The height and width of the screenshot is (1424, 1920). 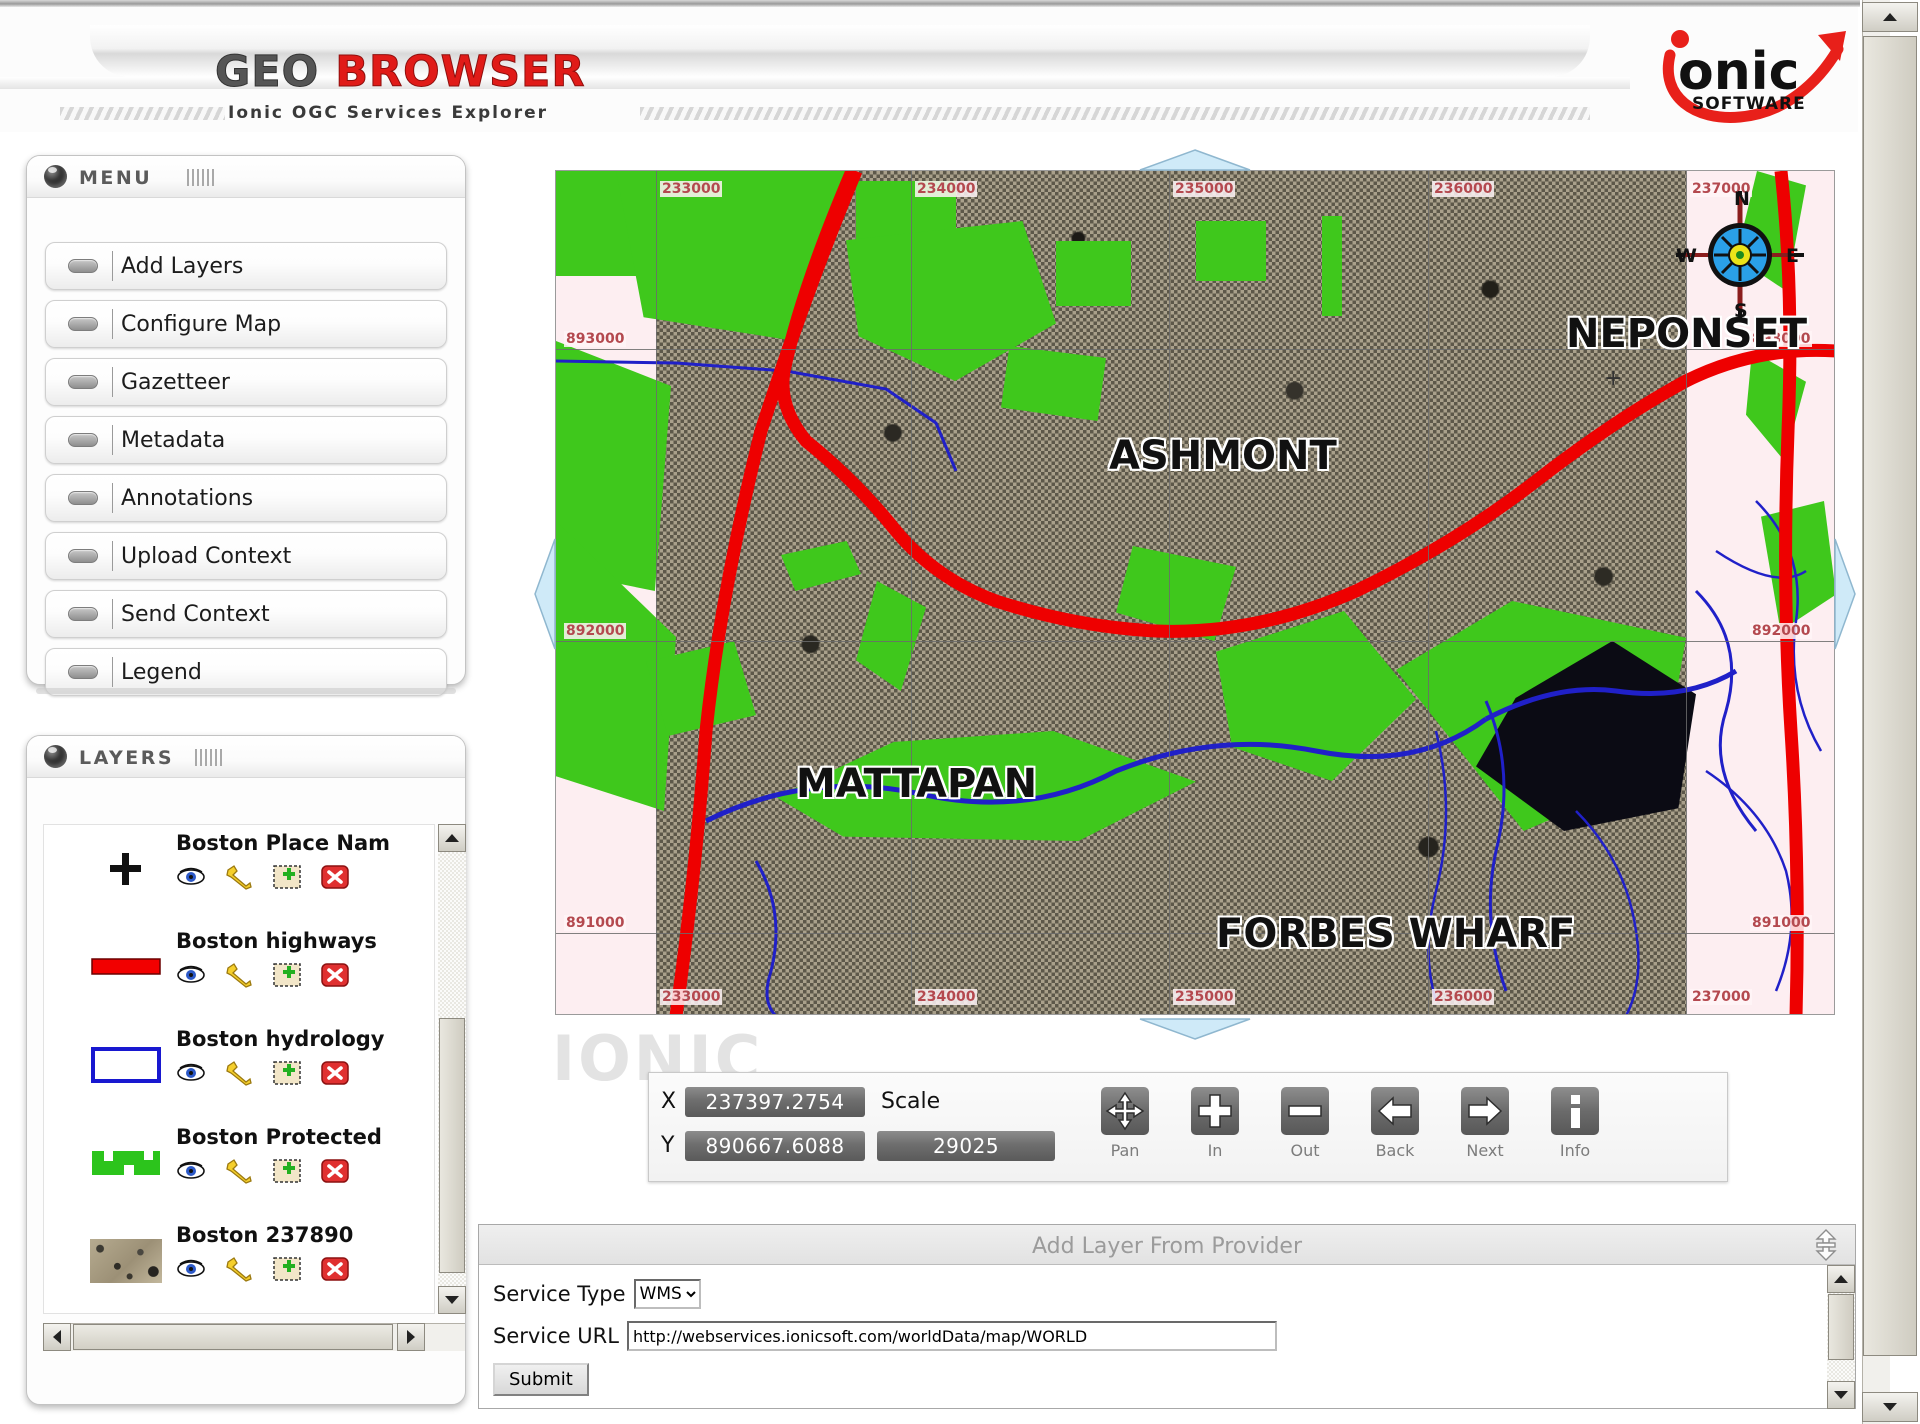 What do you see at coordinates (246, 266) in the screenshot?
I see `menu-item-add-layers: Add Layers` at bounding box center [246, 266].